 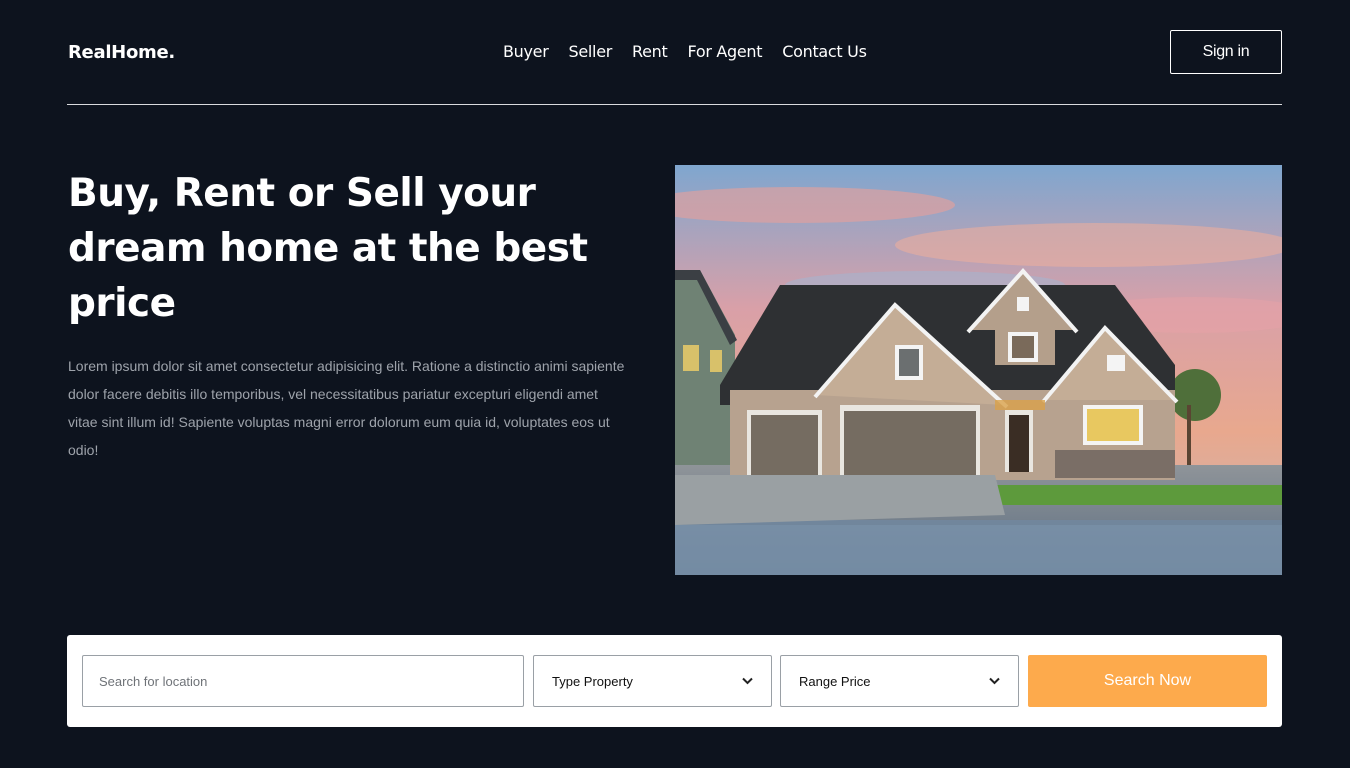 I want to click on sign-in-button: Sign in, so click(x=1226, y=52).